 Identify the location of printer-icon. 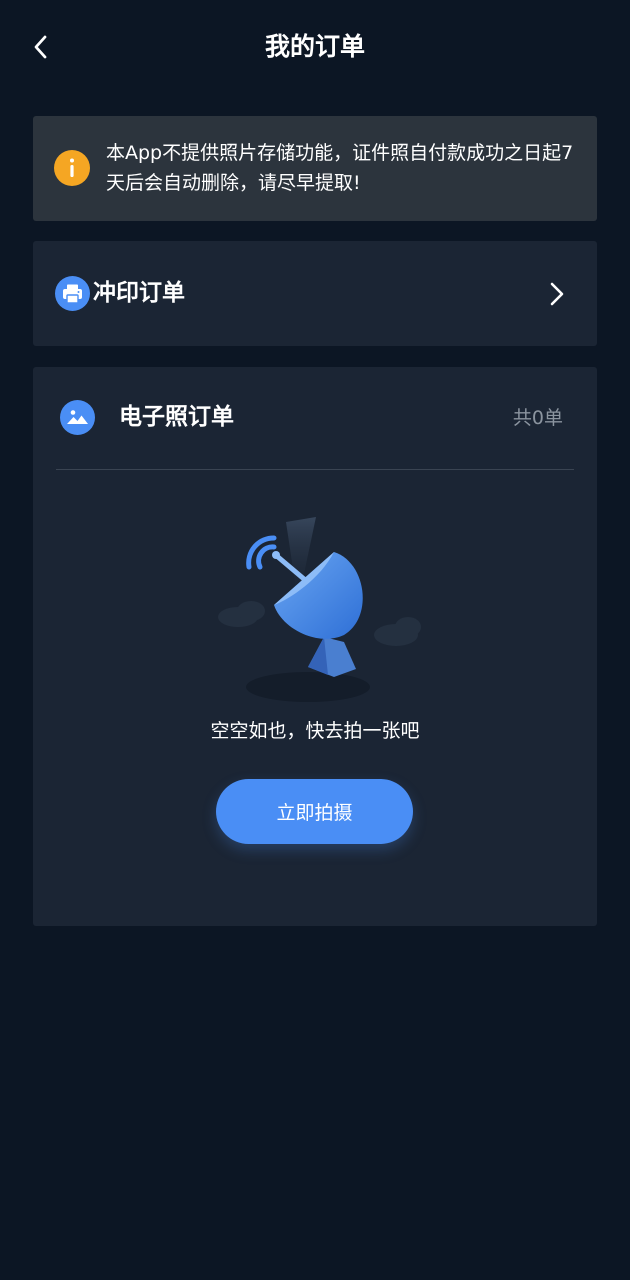
(72, 293).